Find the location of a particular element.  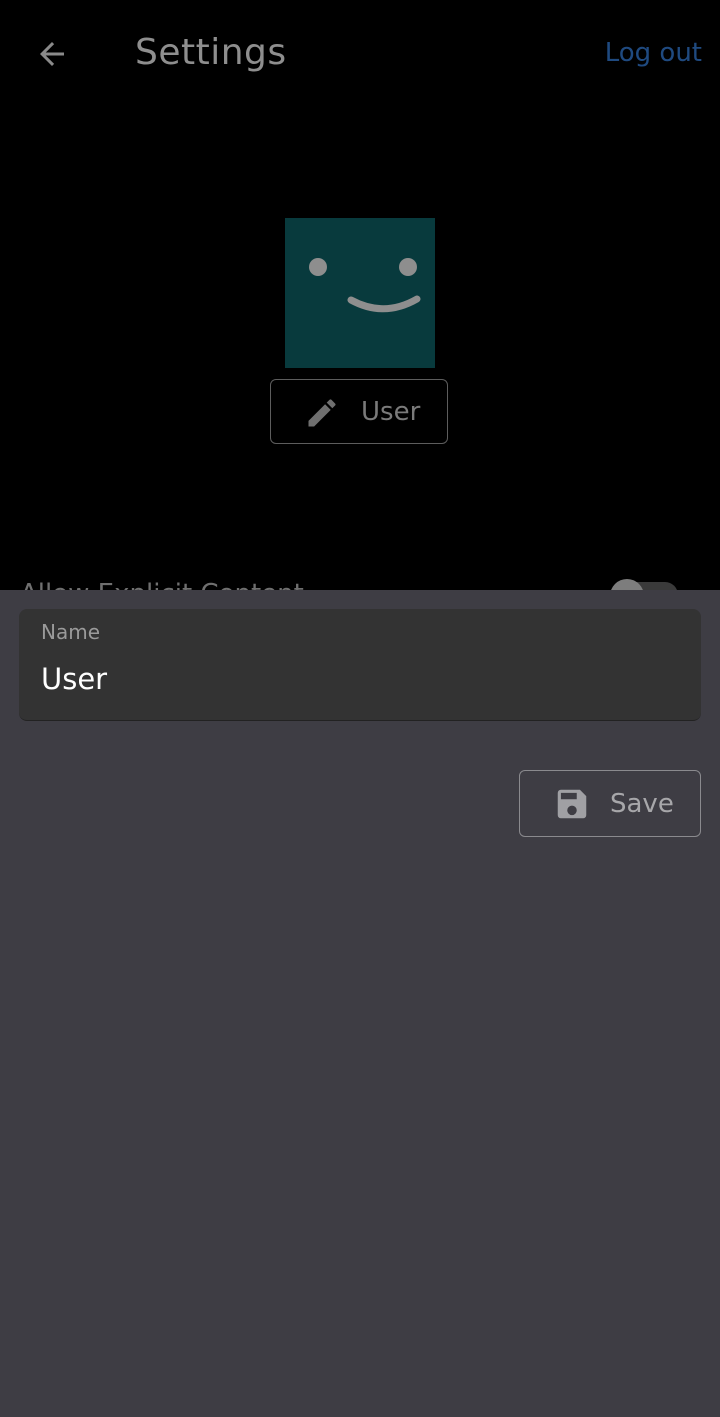

page-title: Settings is located at coordinates (211, 52).